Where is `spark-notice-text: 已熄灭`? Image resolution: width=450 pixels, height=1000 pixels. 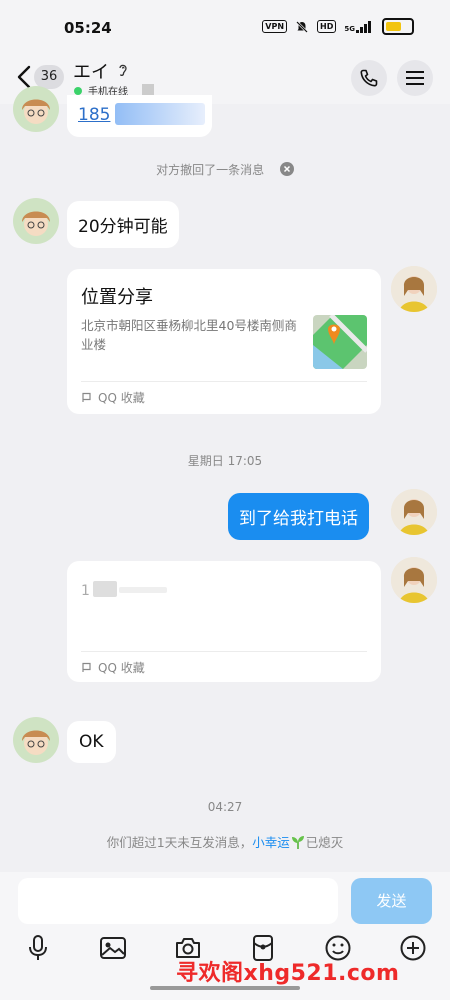 spark-notice-text: 已熄灭 is located at coordinates (324, 842).